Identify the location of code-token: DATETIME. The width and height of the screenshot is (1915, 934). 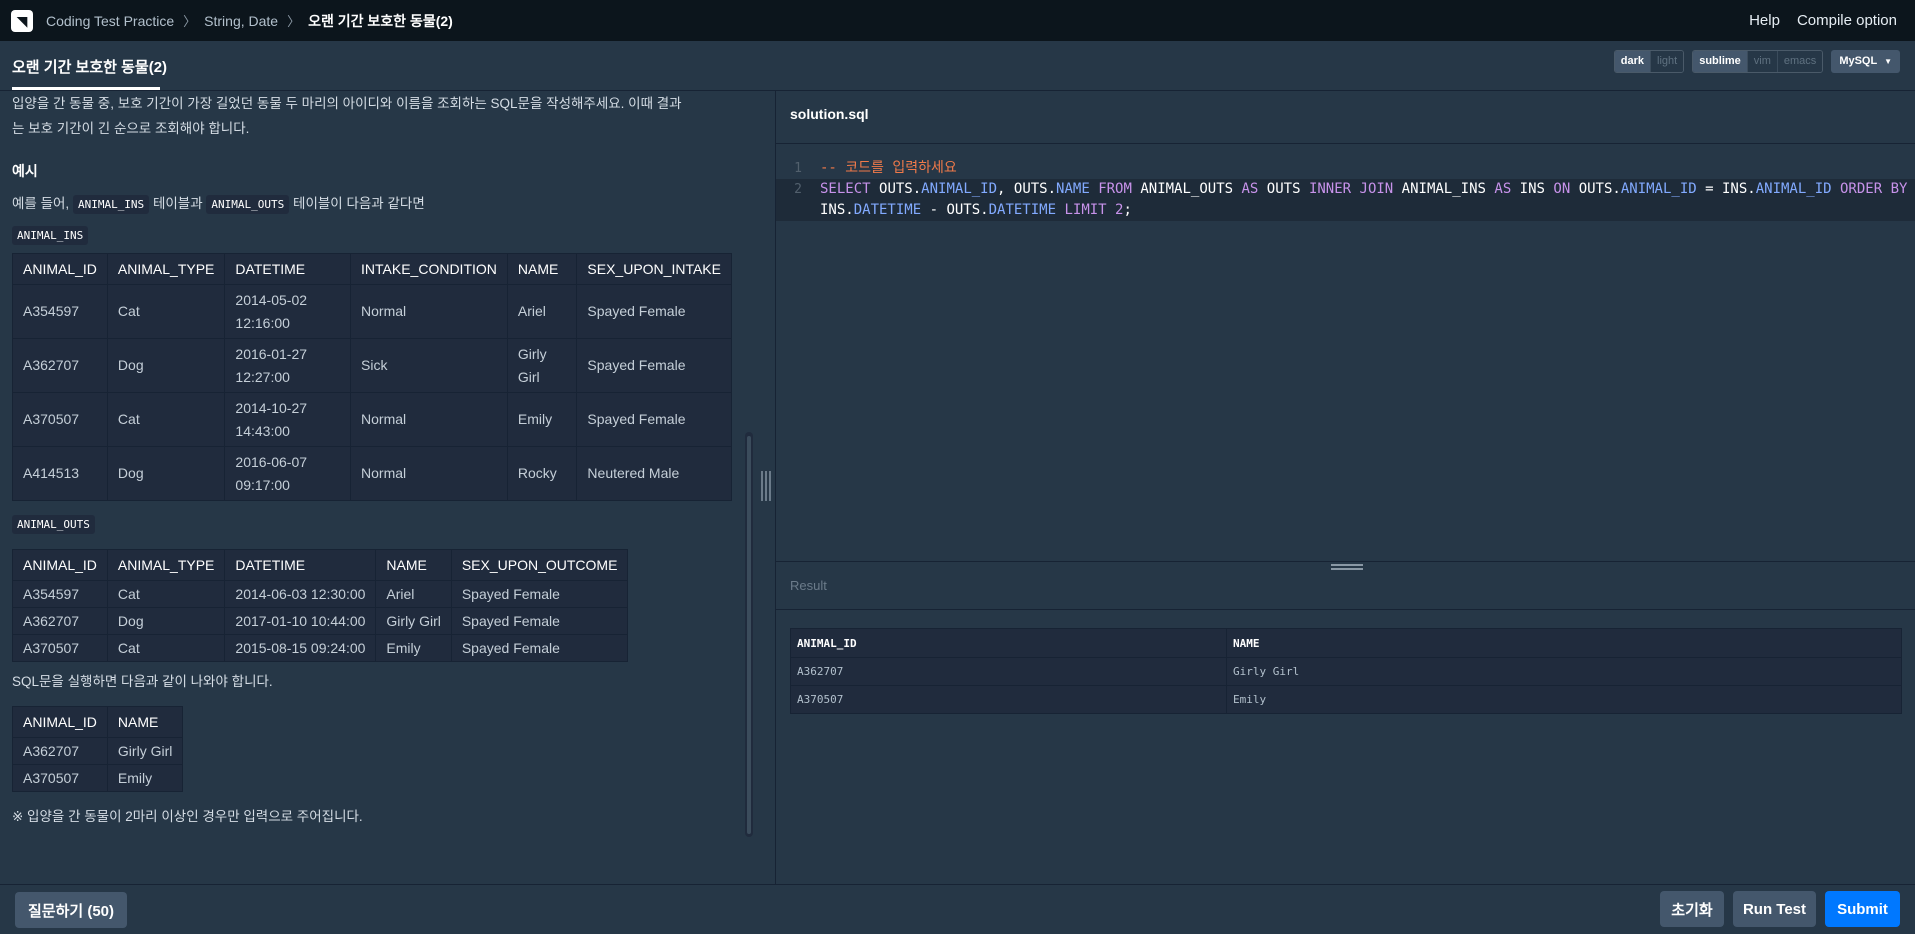
(887, 210).